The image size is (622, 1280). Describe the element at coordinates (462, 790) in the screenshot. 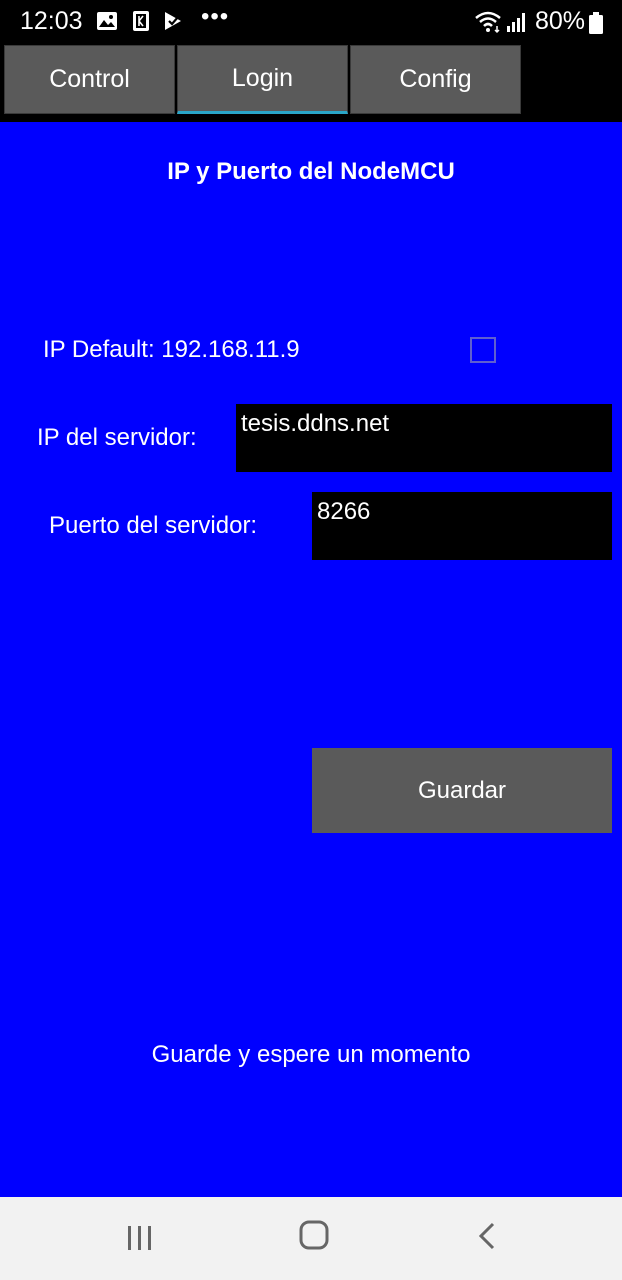

I see `save-button: Guardar` at that location.